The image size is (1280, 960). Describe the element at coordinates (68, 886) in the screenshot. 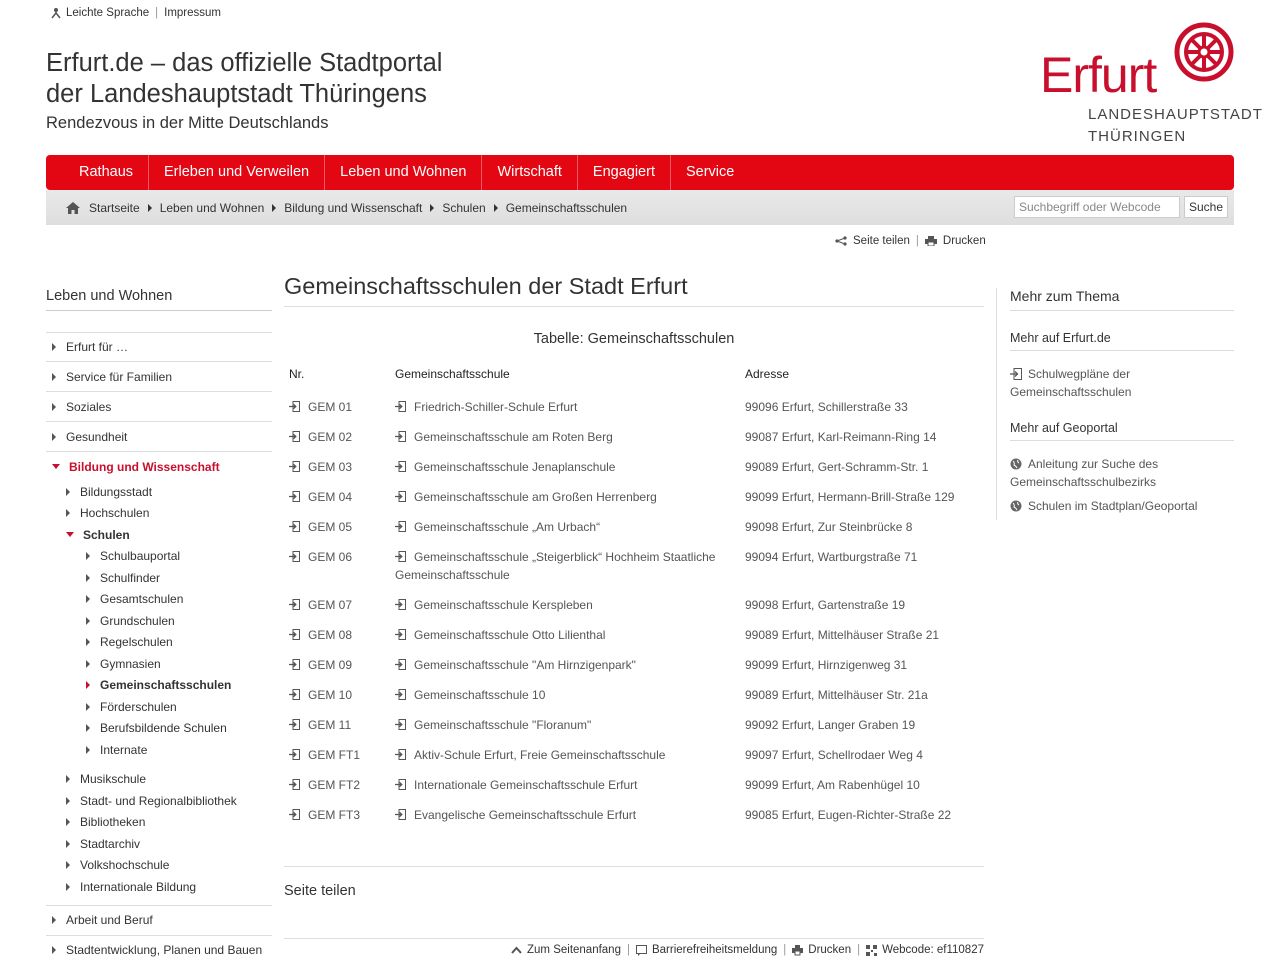

I see `caret-right-icon` at that location.